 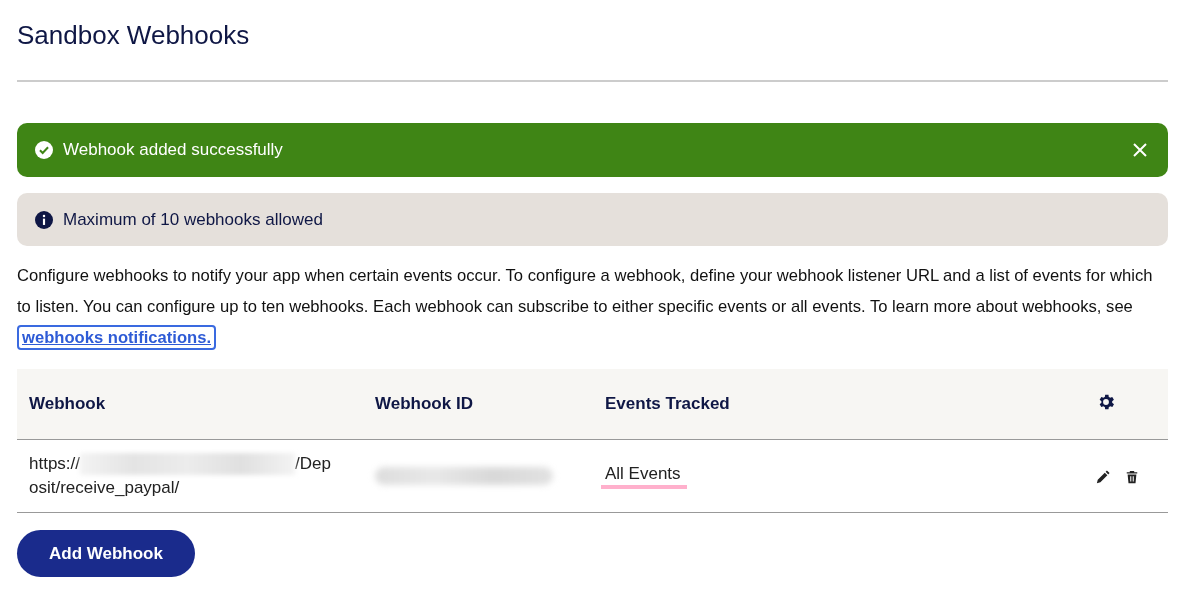 What do you see at coordinates (116, 337) in the screenshot?
I see `webhooks-notifications-link: webhooks notifications.` at bounding box center [116, 337].